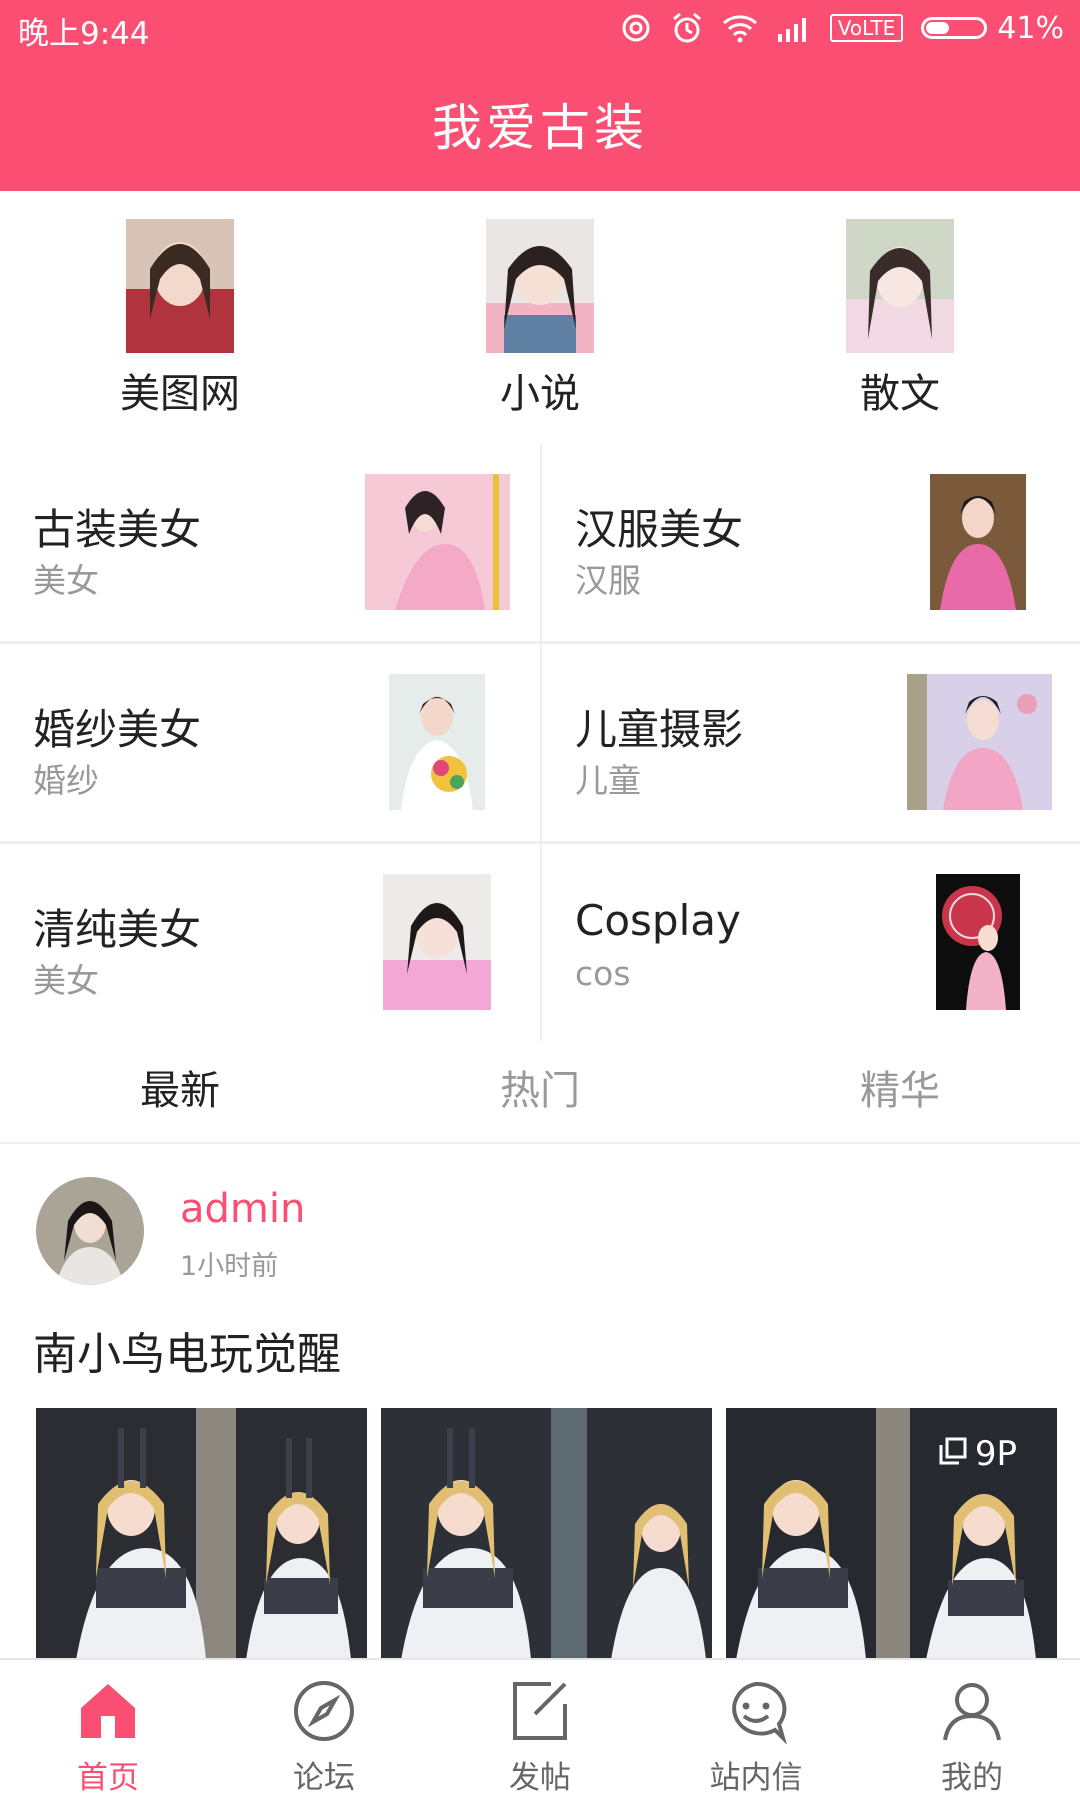 The width and height of the screenshot is (1080, 1802). Describe the element at coordinates (811, 542) in the screenshot. I see `category-hanfu-beauty: 汉服美女 汉服` at that location.